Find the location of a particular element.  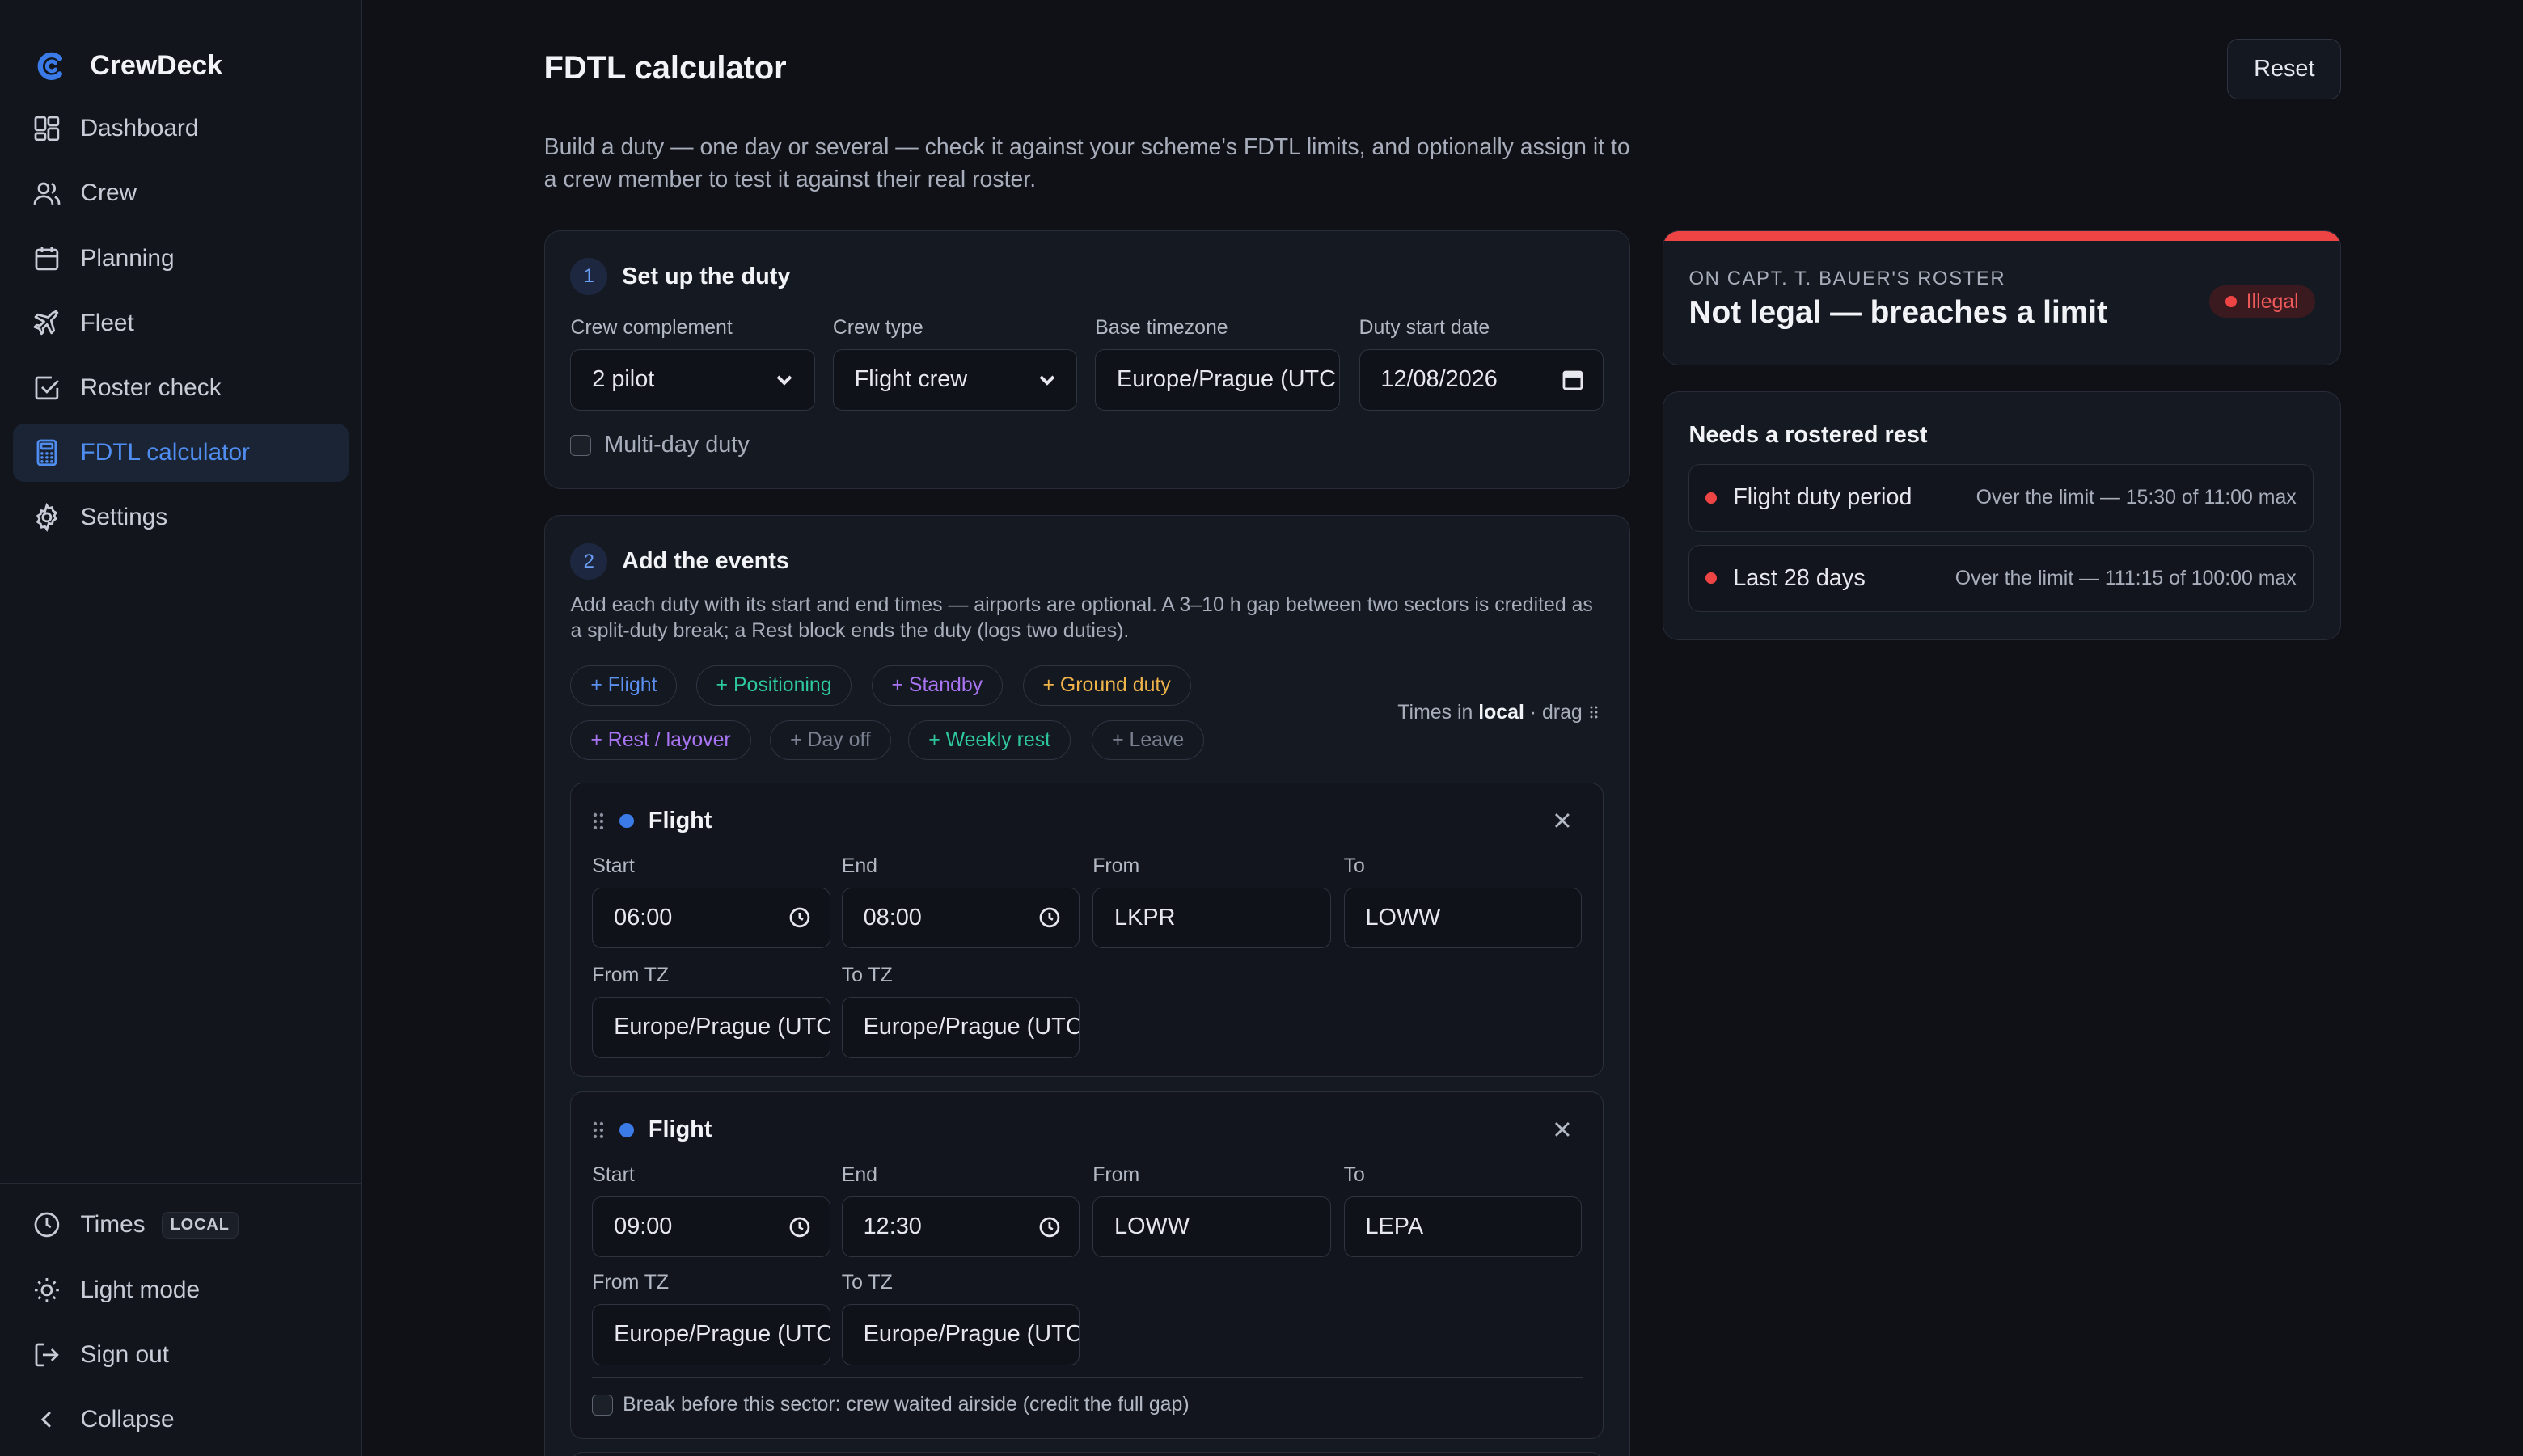

add-standby-chip: + Standby is located at coordinates (937, 685).